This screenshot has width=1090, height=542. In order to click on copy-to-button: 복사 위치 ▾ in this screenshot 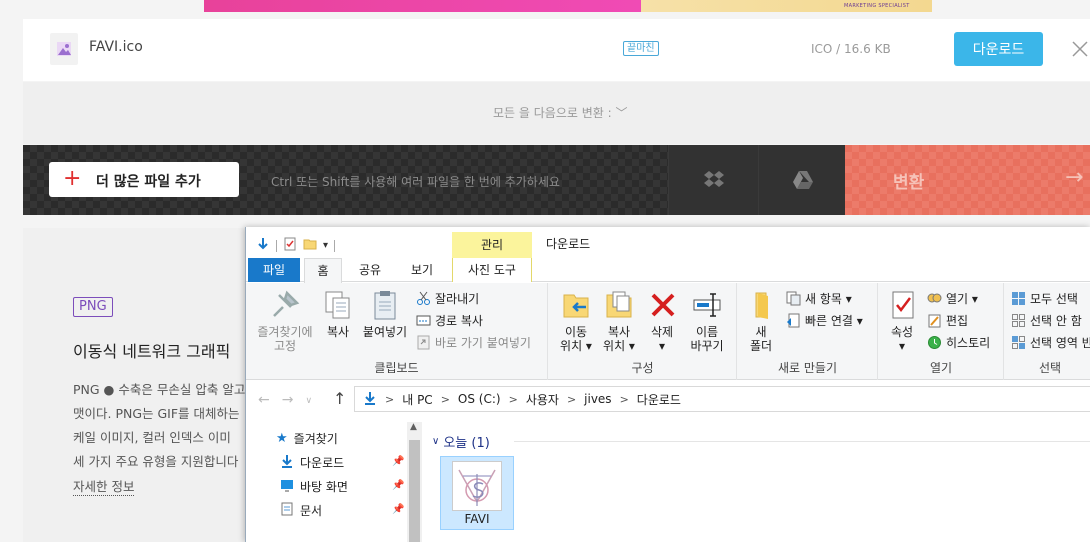, I will do `click(619, 321)`.